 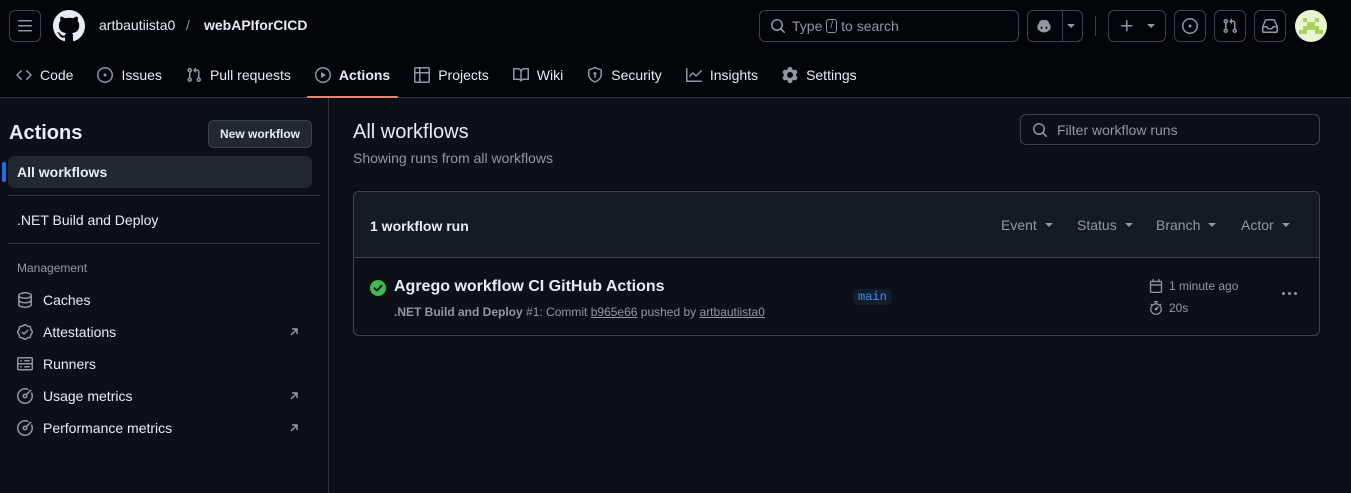 I want to click on run-duration: 20s, so click(x=1168, y=308).